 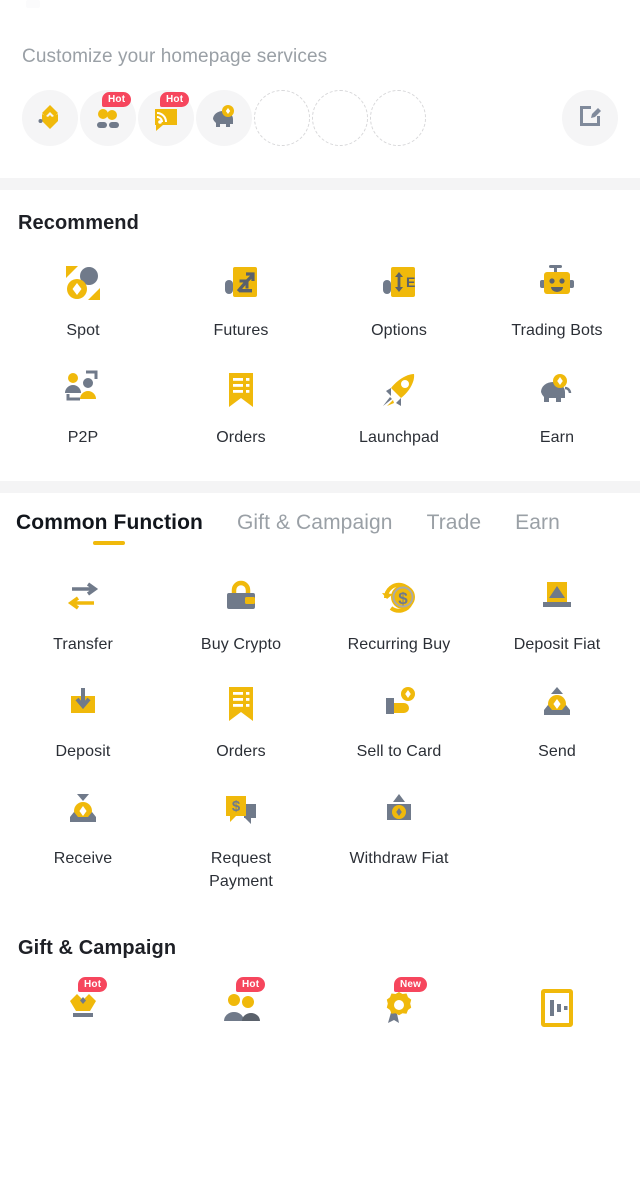 What do you see at coordinates (557, 751) in the screenshot?
I see `common-item-label: Send` at bounding box center [557, 751].